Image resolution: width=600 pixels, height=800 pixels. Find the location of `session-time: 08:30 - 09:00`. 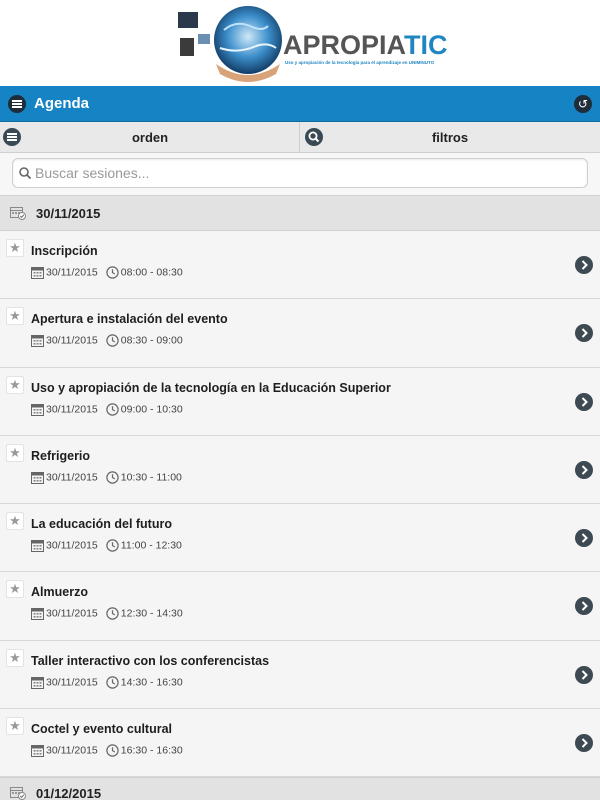

session-time: 08:30 - 09:00 is located at coordinates (151, 340).